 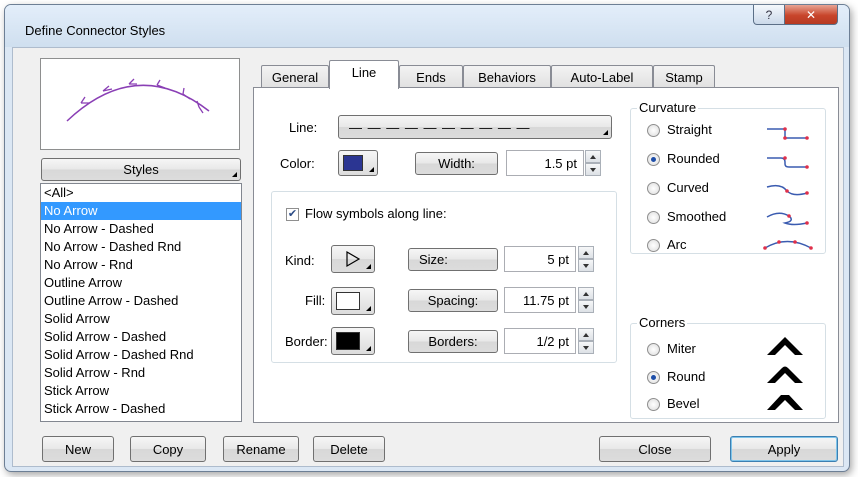 I want to click on apply-button-label: Apply, so click(x=784, y=449).